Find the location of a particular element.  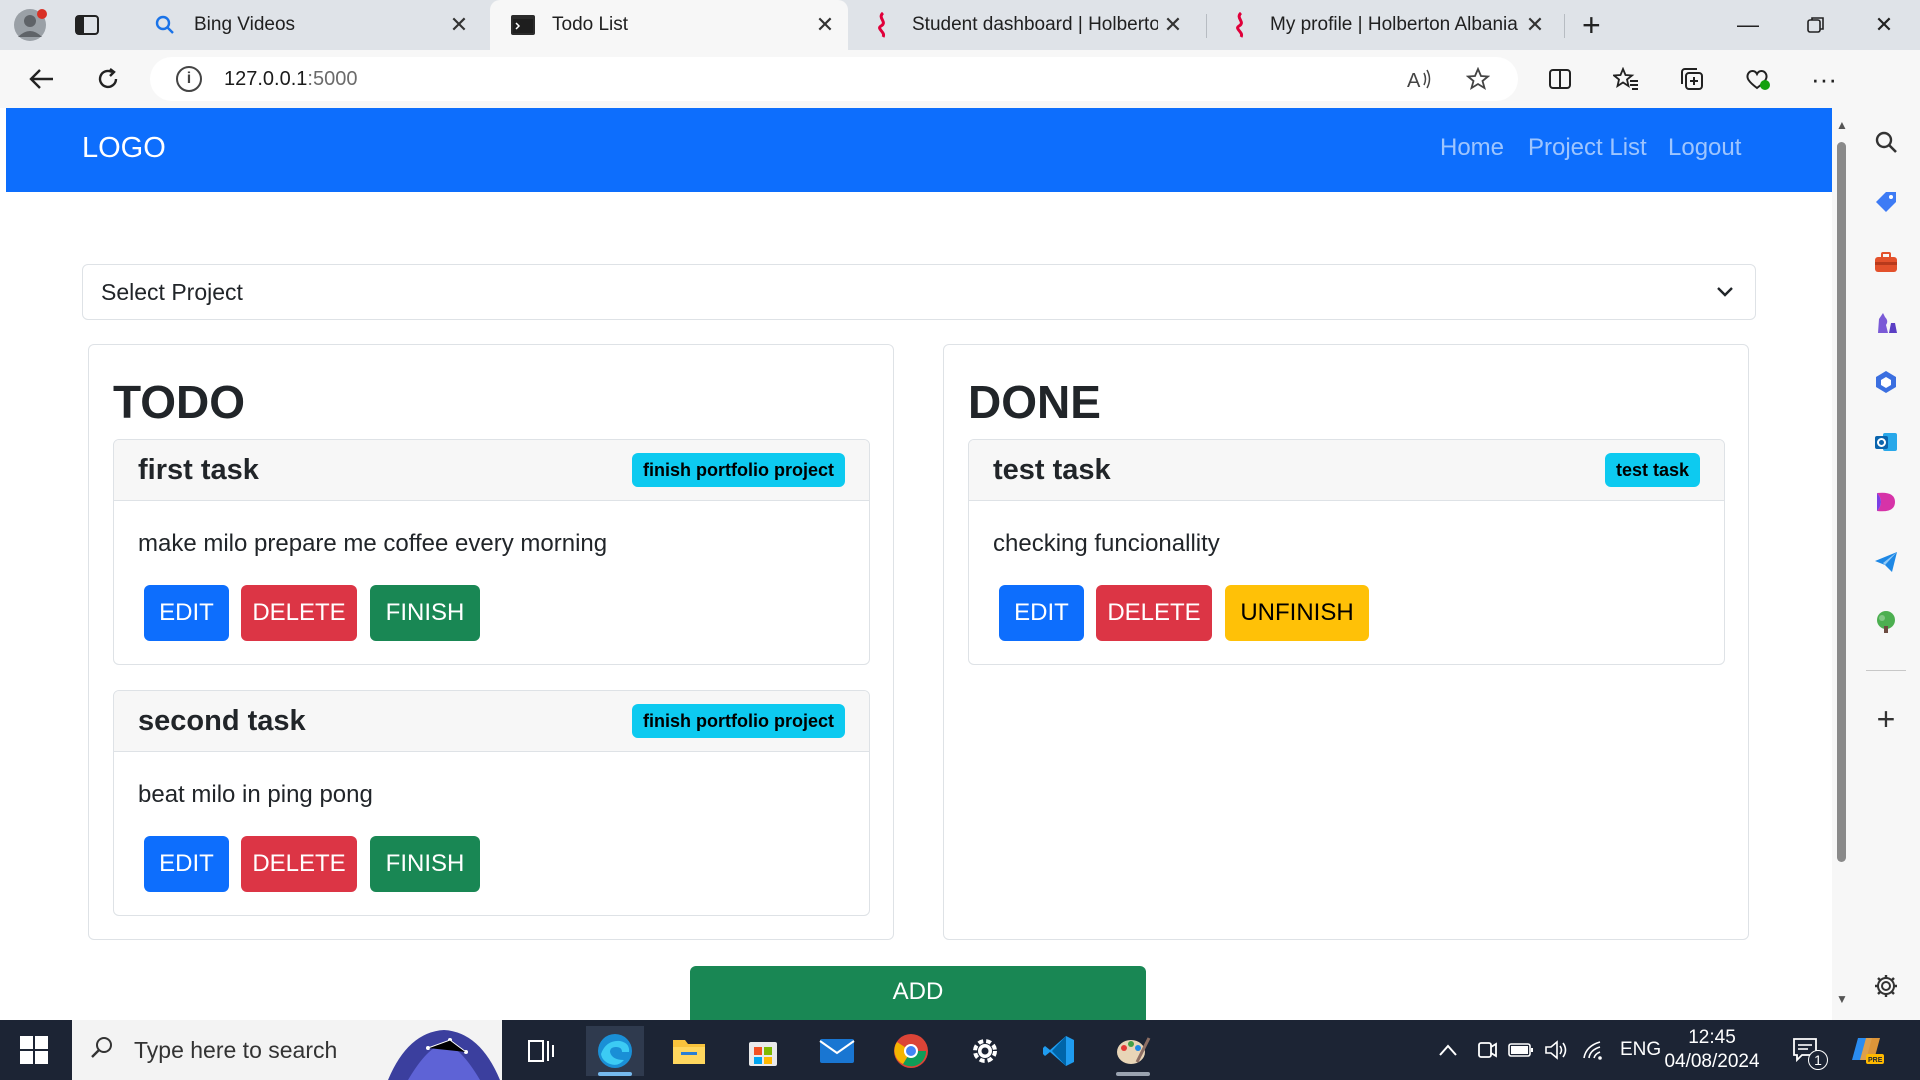

site-info-icon: i is located at coordinates (189, 79).